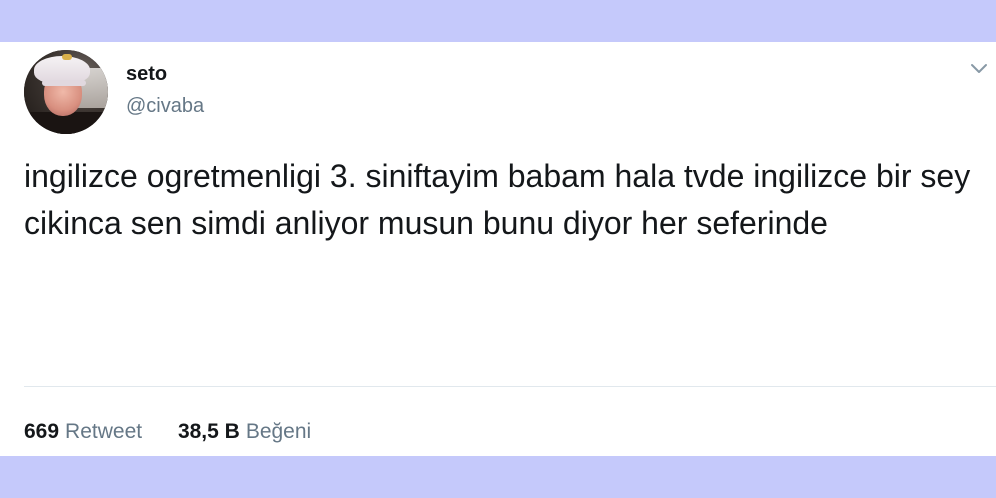 Image resolution: width=996 pixels, height=498 pixels. I want to click on avatar-shirt, so click(69, 123).